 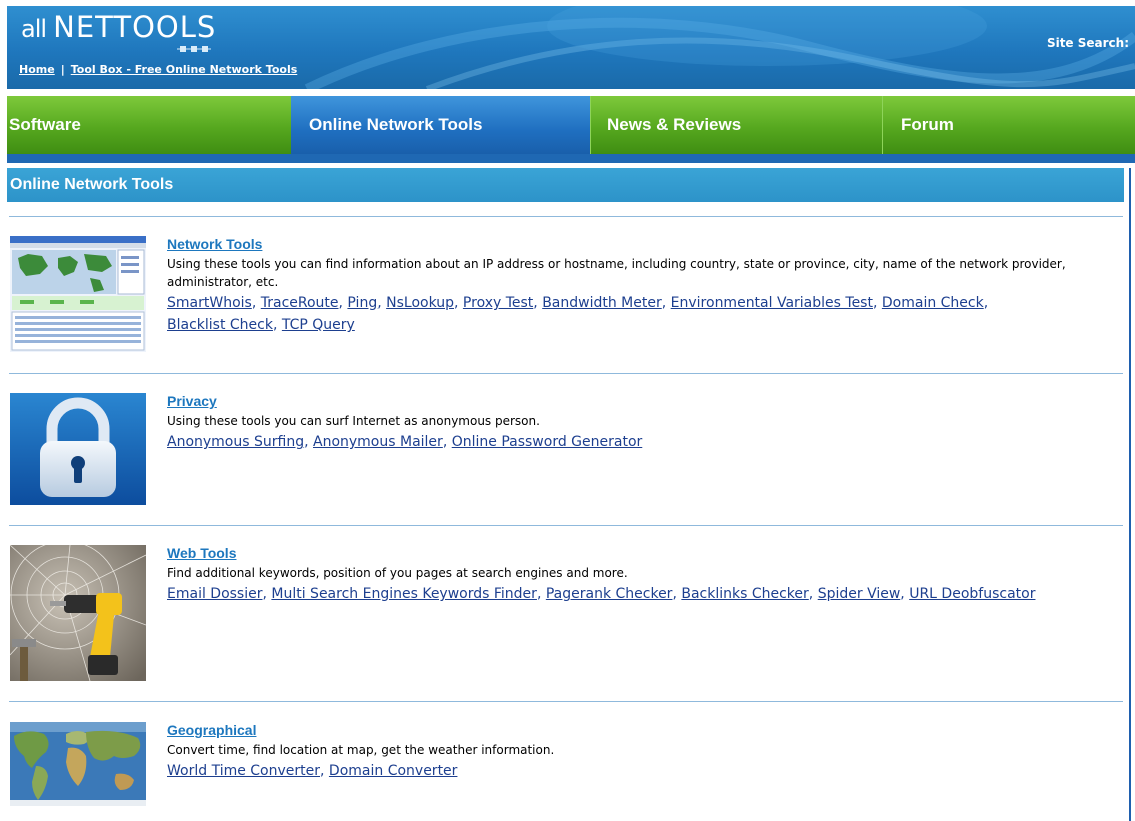 I want to click on section-title-privacy: Privacy, so click(x=644, y=401).